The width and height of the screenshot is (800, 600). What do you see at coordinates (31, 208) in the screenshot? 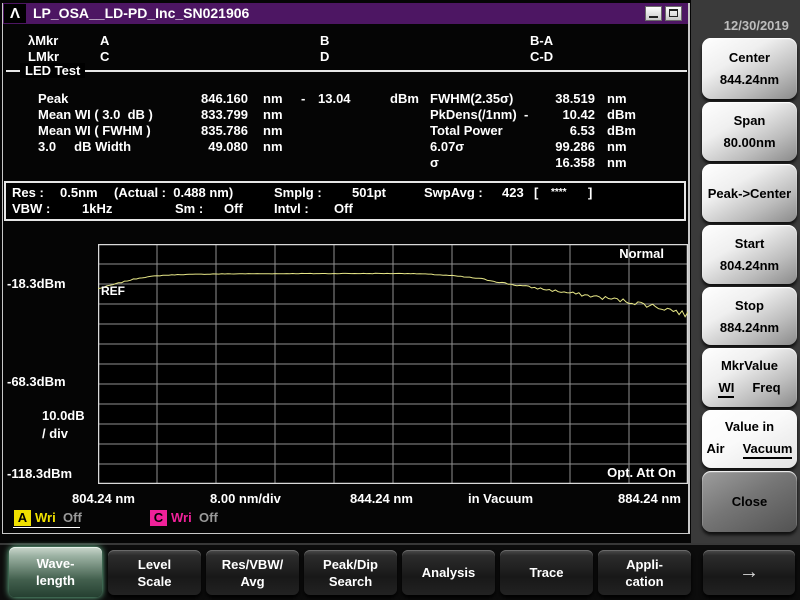
I see `vbw-label: VBW :` at bounding box center [31, 208].